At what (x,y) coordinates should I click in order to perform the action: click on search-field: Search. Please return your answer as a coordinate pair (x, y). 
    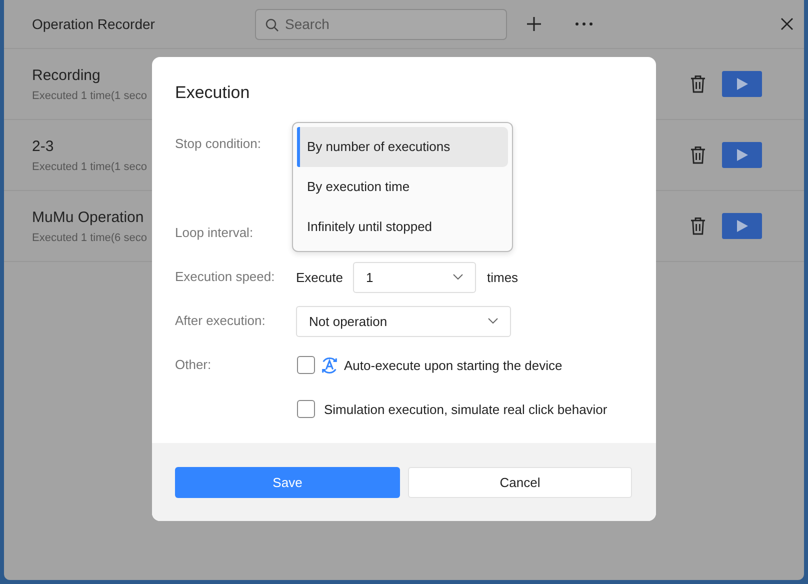
    Looking at the image, I should click on (381, 24).